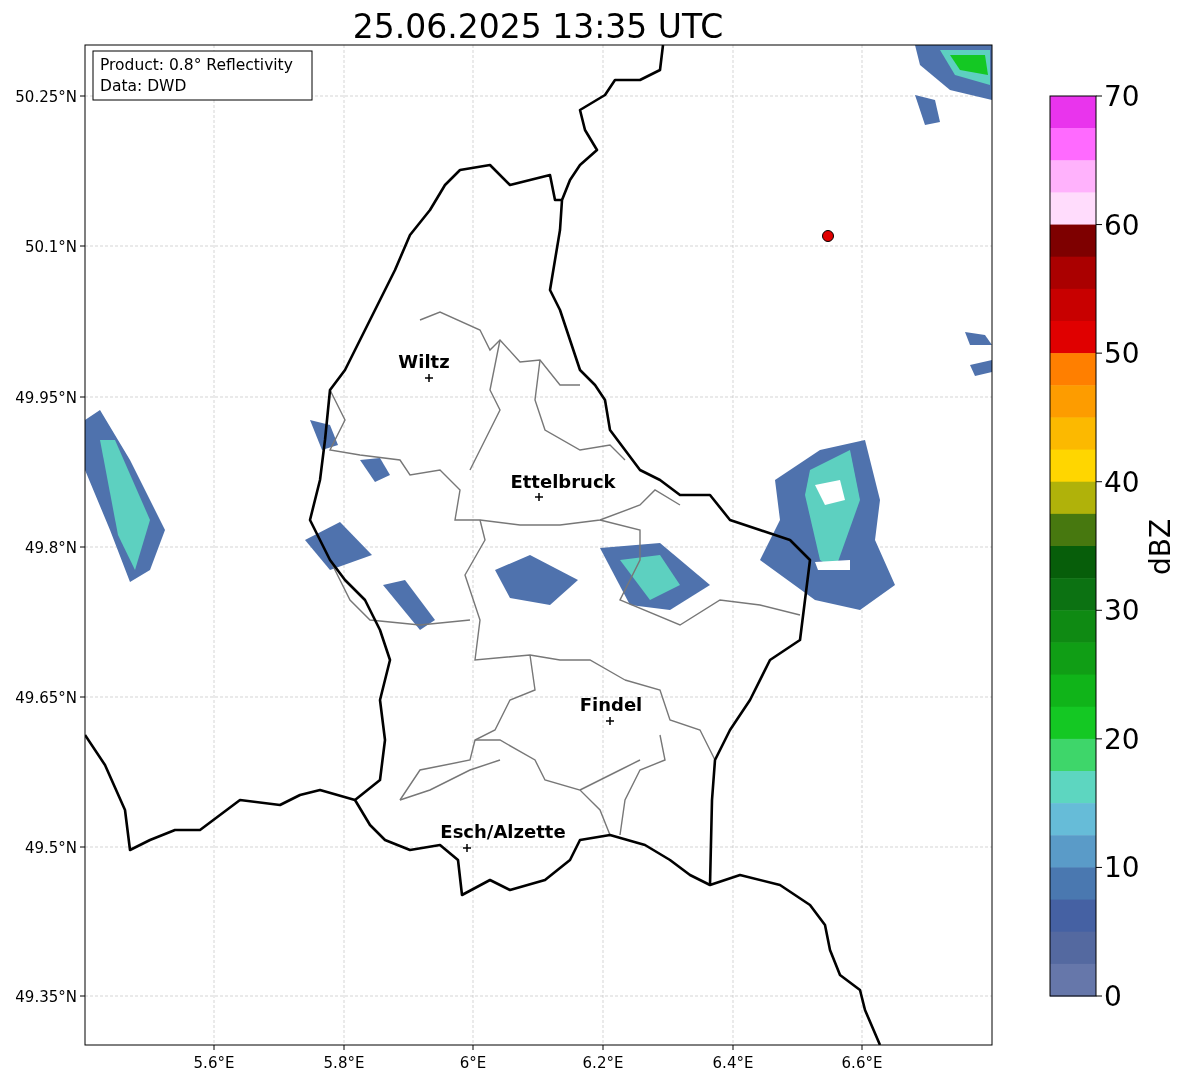  What do you see at coordinates (46, 997) in the screenshot?
I see `axis-tick-label: 49.35°N` at bounding box center [46, 997].